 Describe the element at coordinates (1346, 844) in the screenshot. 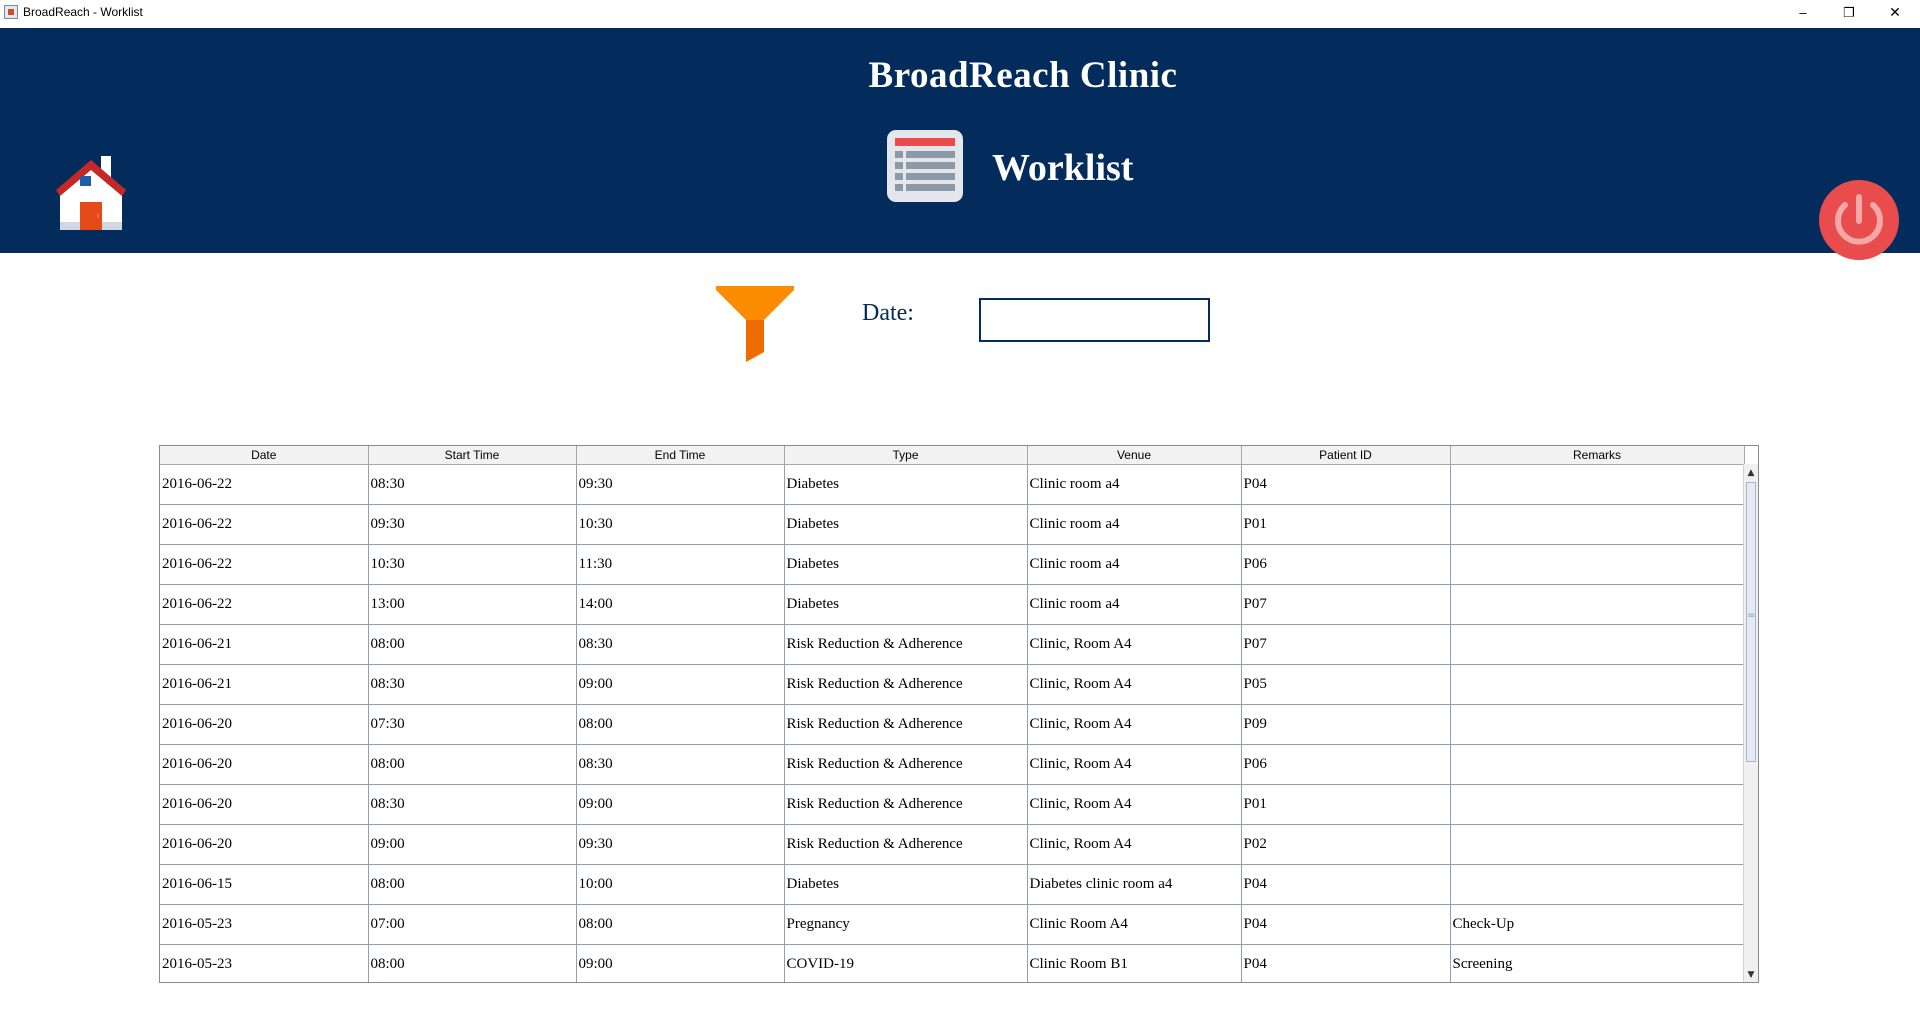

I see `cell-patient-id: P02` at that location.